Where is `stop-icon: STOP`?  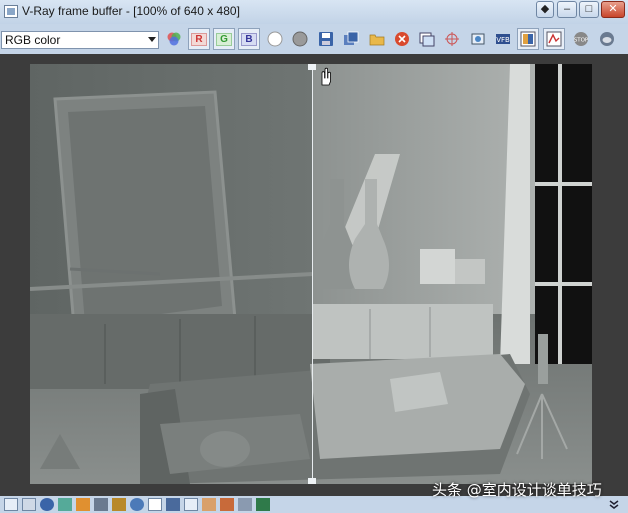 stop-icon: STOP is located at coordinates (581, 39).